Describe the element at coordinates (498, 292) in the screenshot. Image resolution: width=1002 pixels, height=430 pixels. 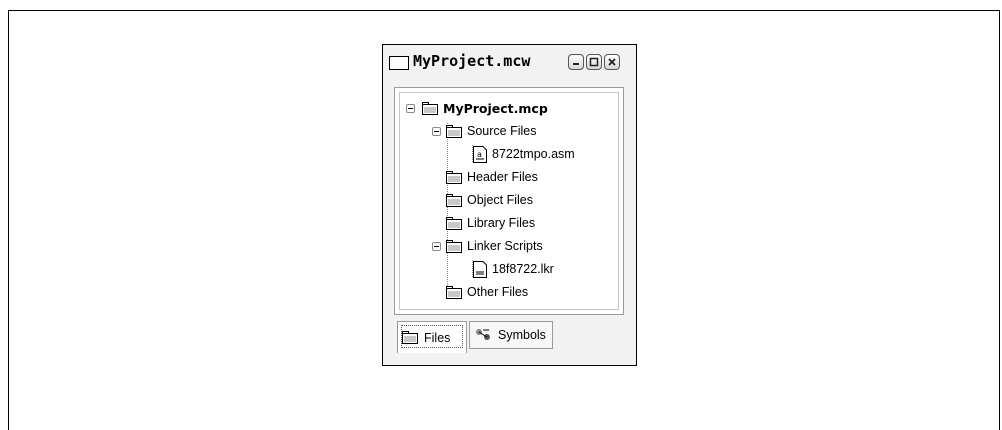
I see `tree-item-label: Other Files` at that location.